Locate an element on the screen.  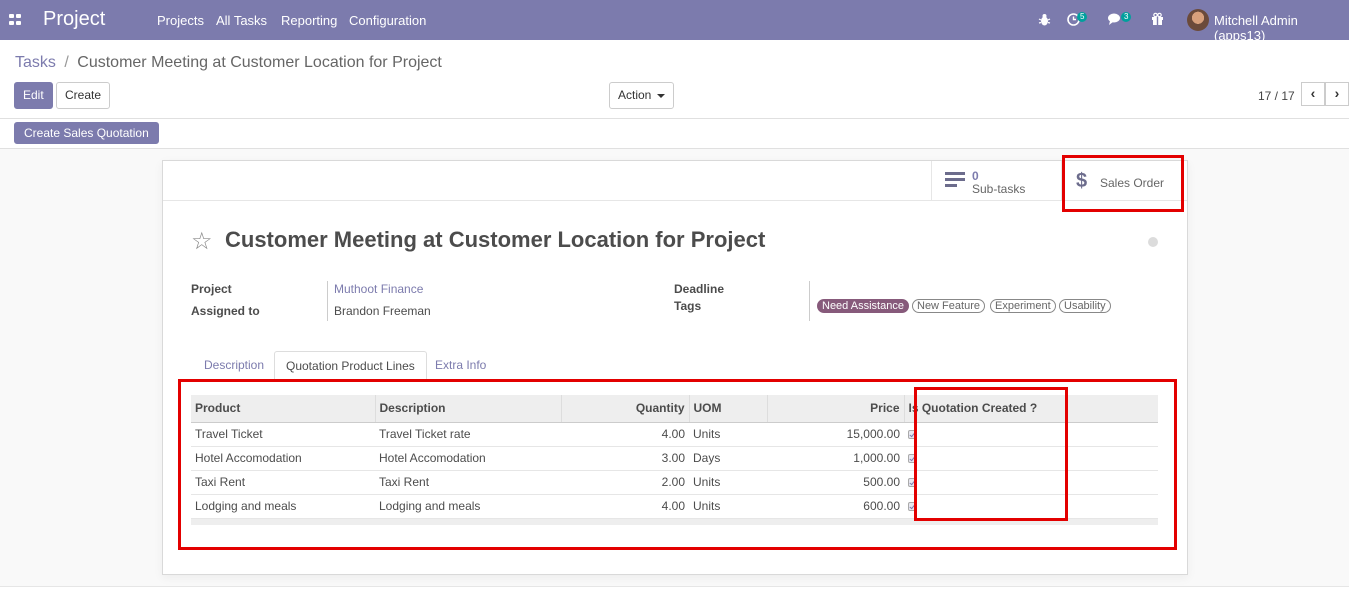
column-is-quotation-created: Is Quotation Created ? is located at coordinates (1030, 409).